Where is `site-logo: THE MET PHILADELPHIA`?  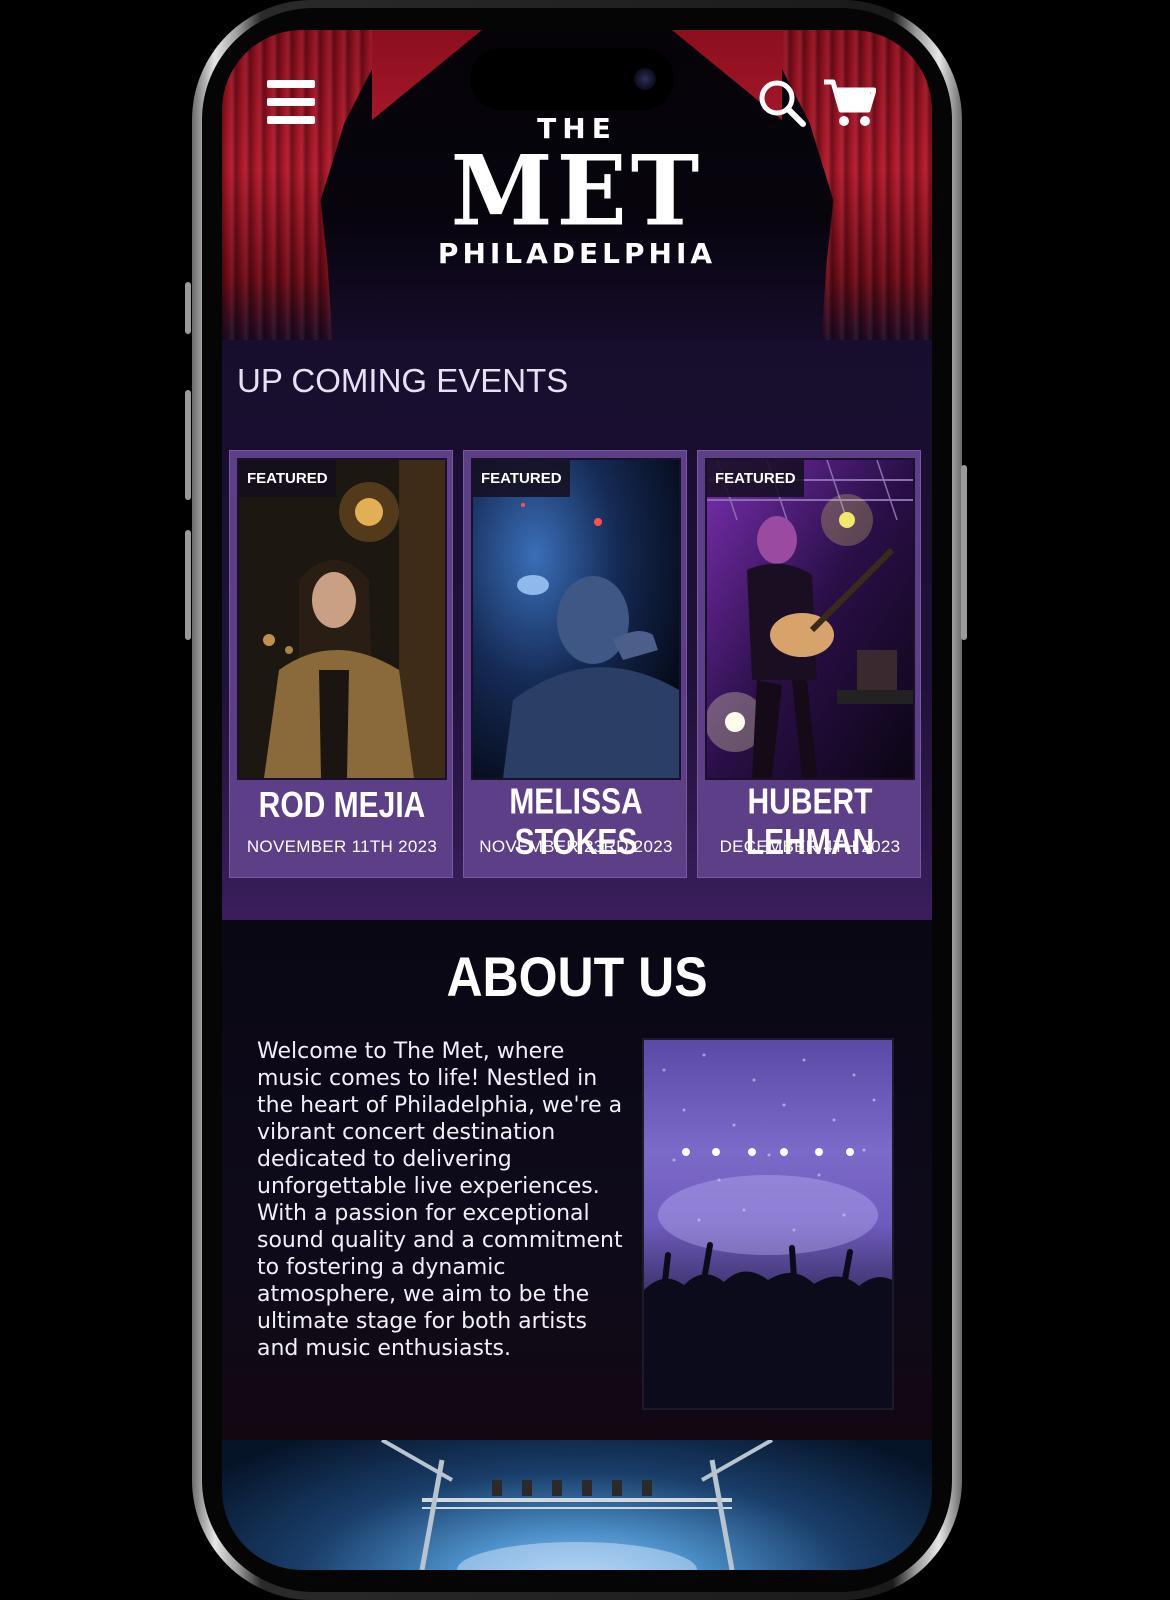
site-logo: THE MET PHILADELPHIA is located at coordinates (577, 191).